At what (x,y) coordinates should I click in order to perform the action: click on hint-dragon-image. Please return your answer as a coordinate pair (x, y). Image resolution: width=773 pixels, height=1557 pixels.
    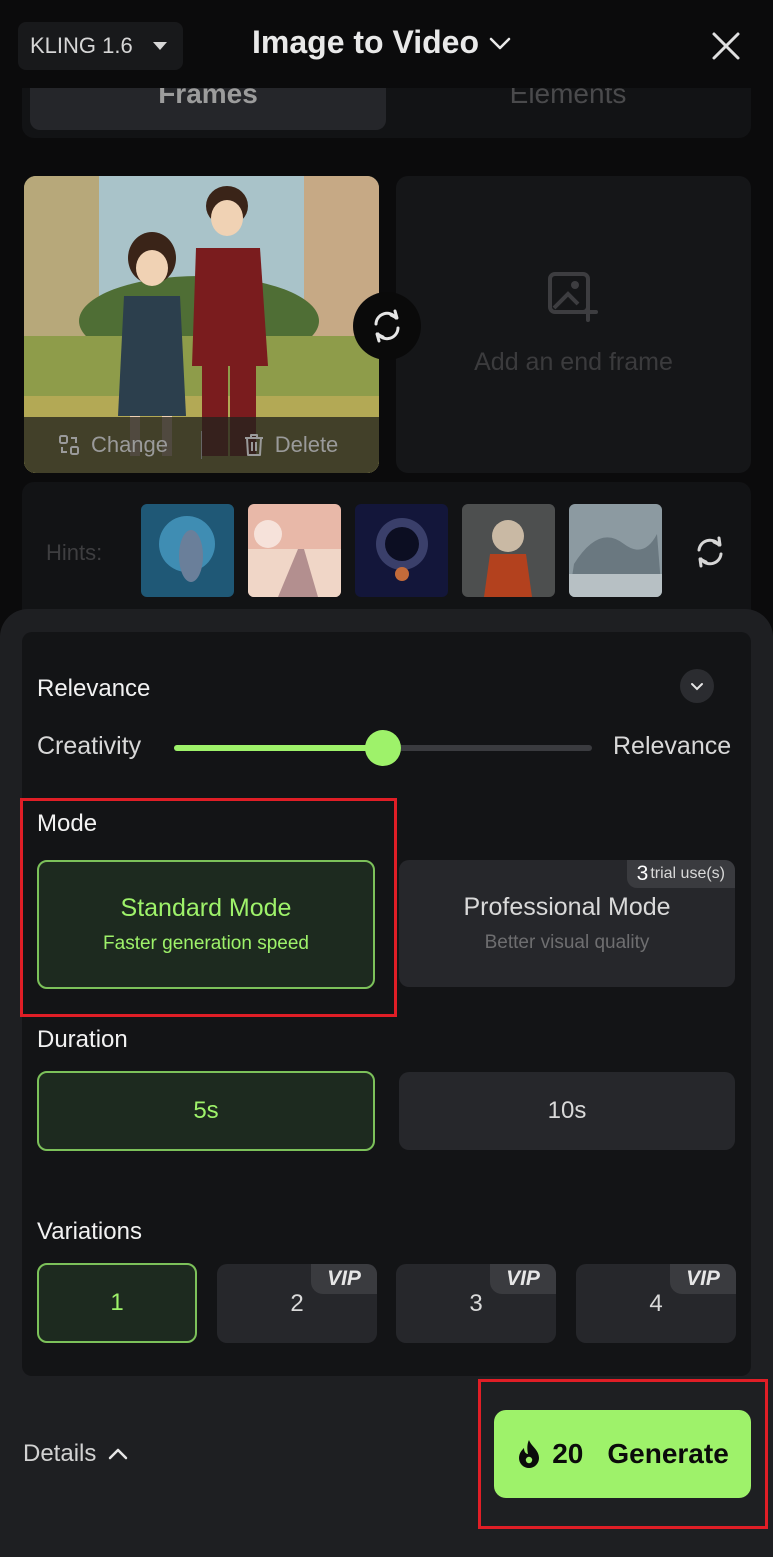
    Looking at the image, I should click on (615, 550).